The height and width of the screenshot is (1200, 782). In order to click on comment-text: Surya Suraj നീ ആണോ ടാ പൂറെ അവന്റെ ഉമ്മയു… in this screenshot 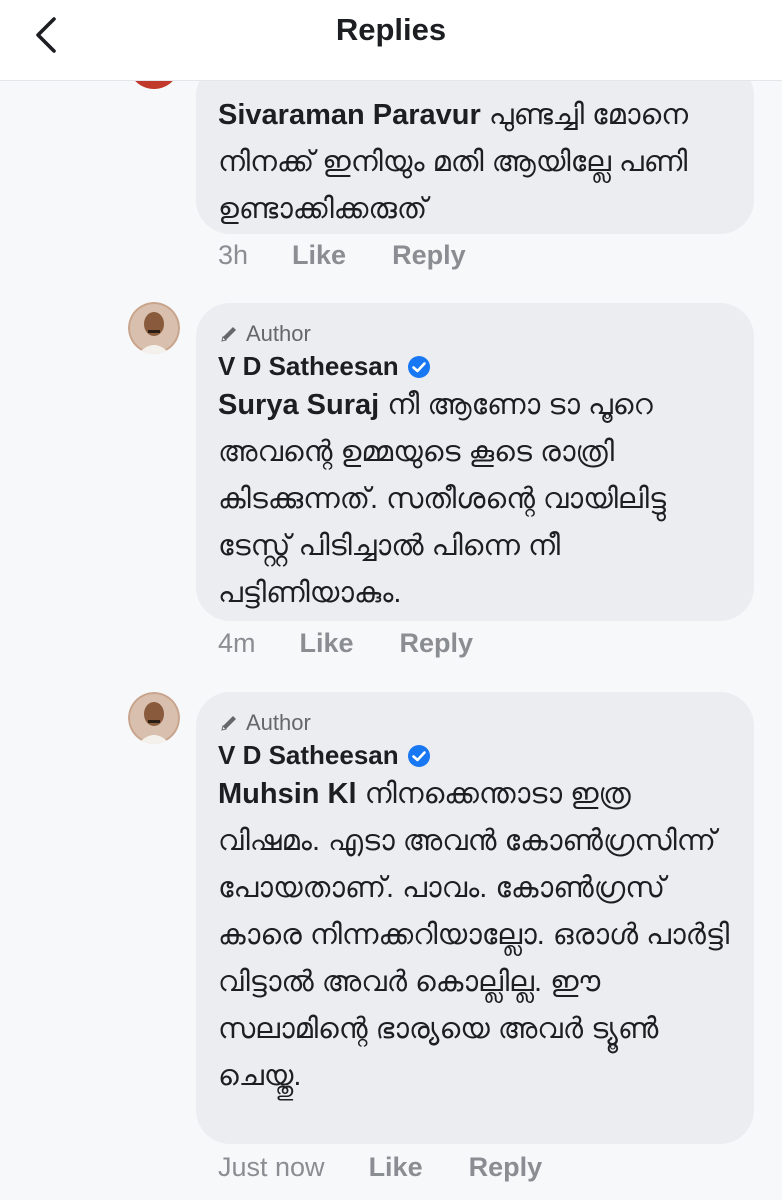, I will do `click(475, 499)`.